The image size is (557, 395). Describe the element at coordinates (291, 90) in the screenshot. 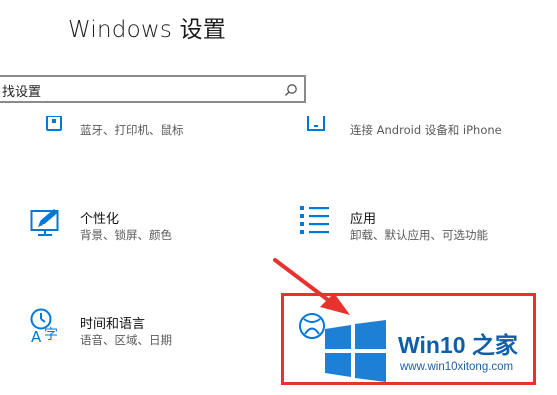

I see `search-icon` at that location.